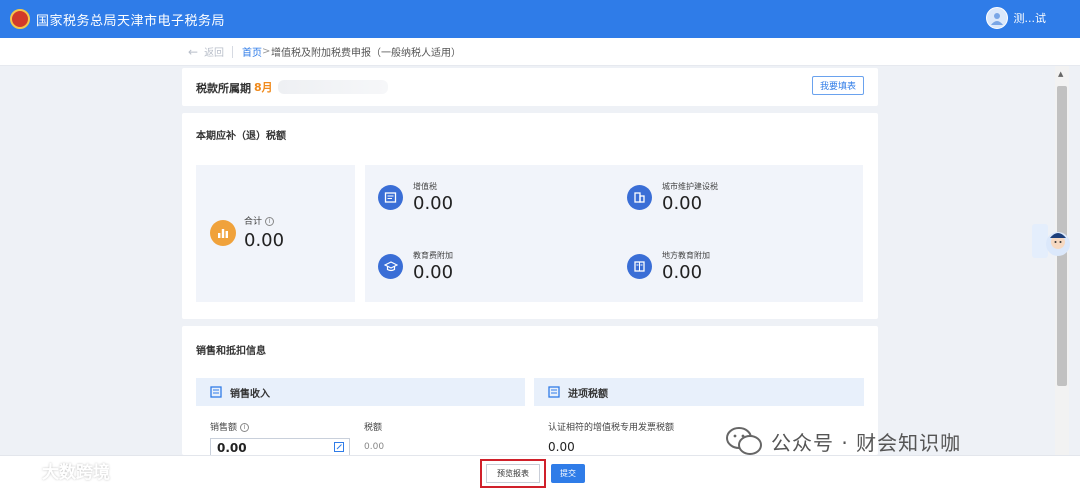  Describe the element at coordinates (727, 273) in the screenshot. I see `tax-item-local-education: 地方教育附加 0.00` at that location.